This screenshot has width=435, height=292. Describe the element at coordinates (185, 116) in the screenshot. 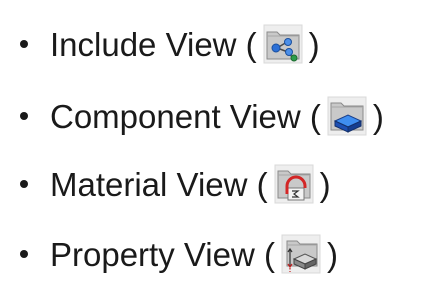

I see `item-label: Component View (` at that location.